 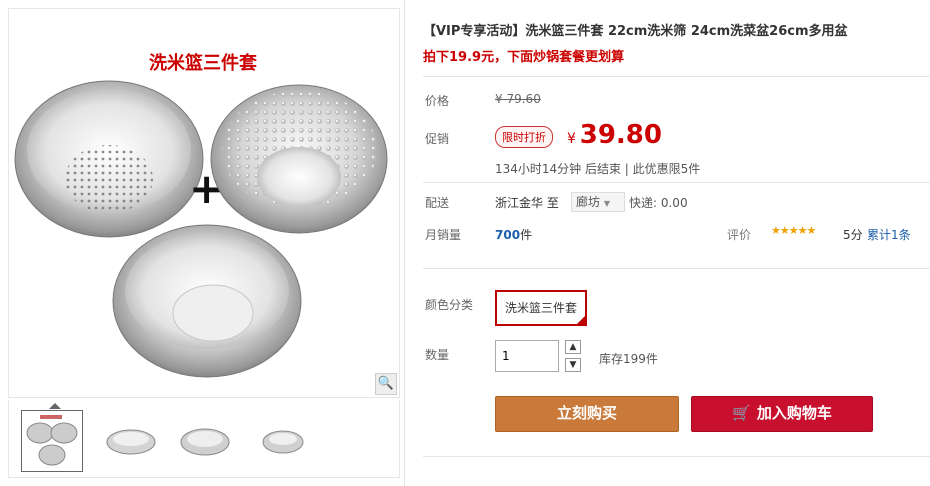 I want to click on quantity-label: 数量, so click(x=437, y=355).